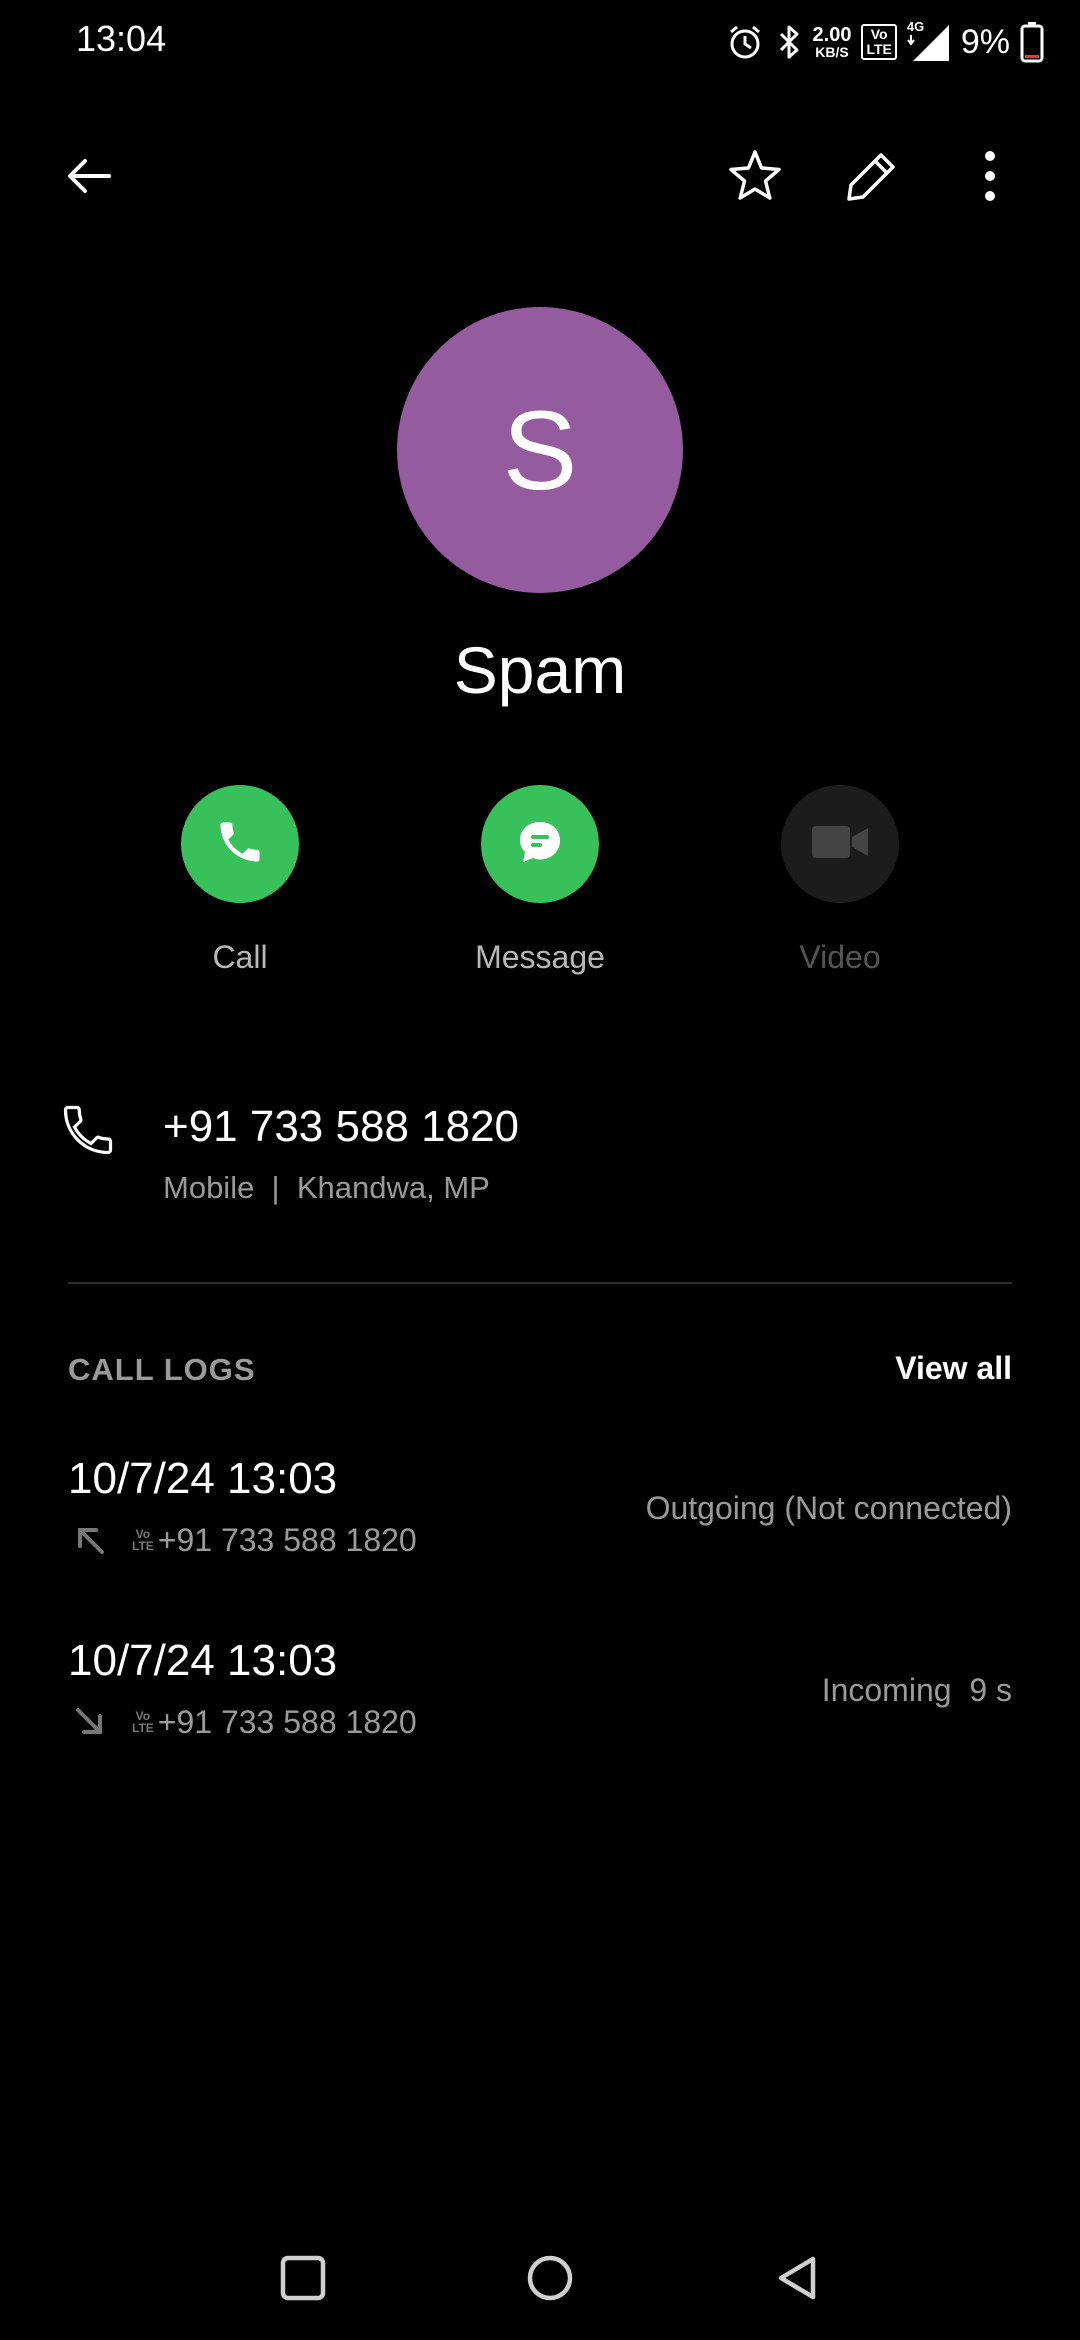  I want to click on call-log-status: Incoming 9 s, so click(916, 1690).